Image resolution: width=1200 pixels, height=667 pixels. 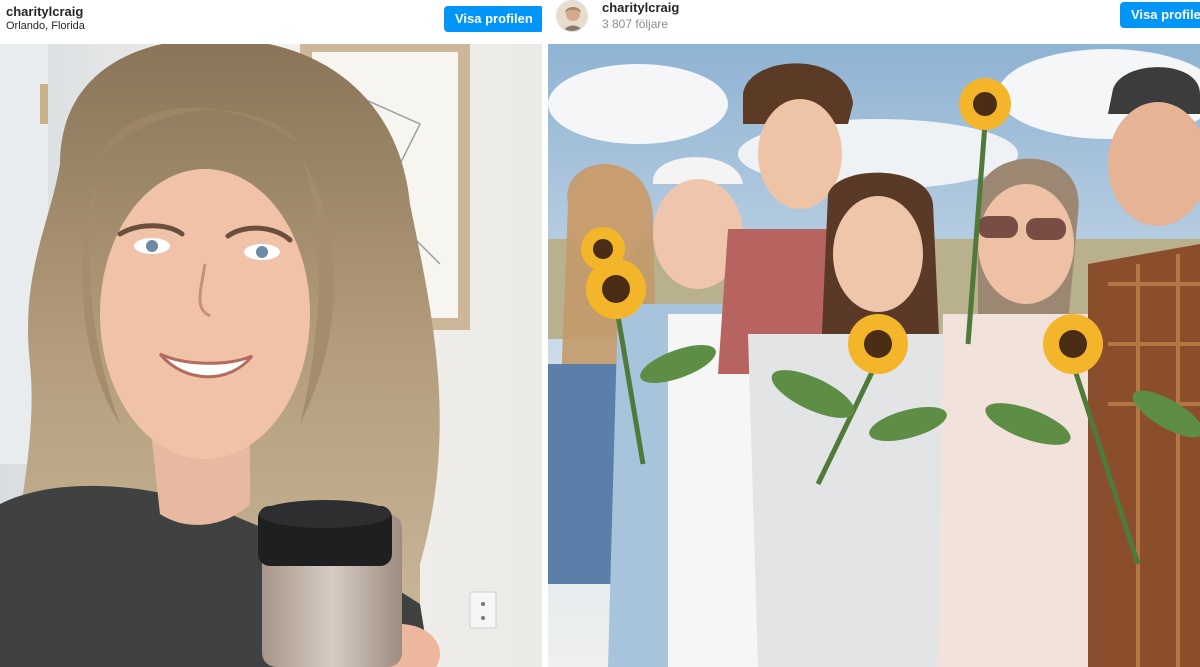 I want to click on profile-avatar-image, so click(x=572, y=16).